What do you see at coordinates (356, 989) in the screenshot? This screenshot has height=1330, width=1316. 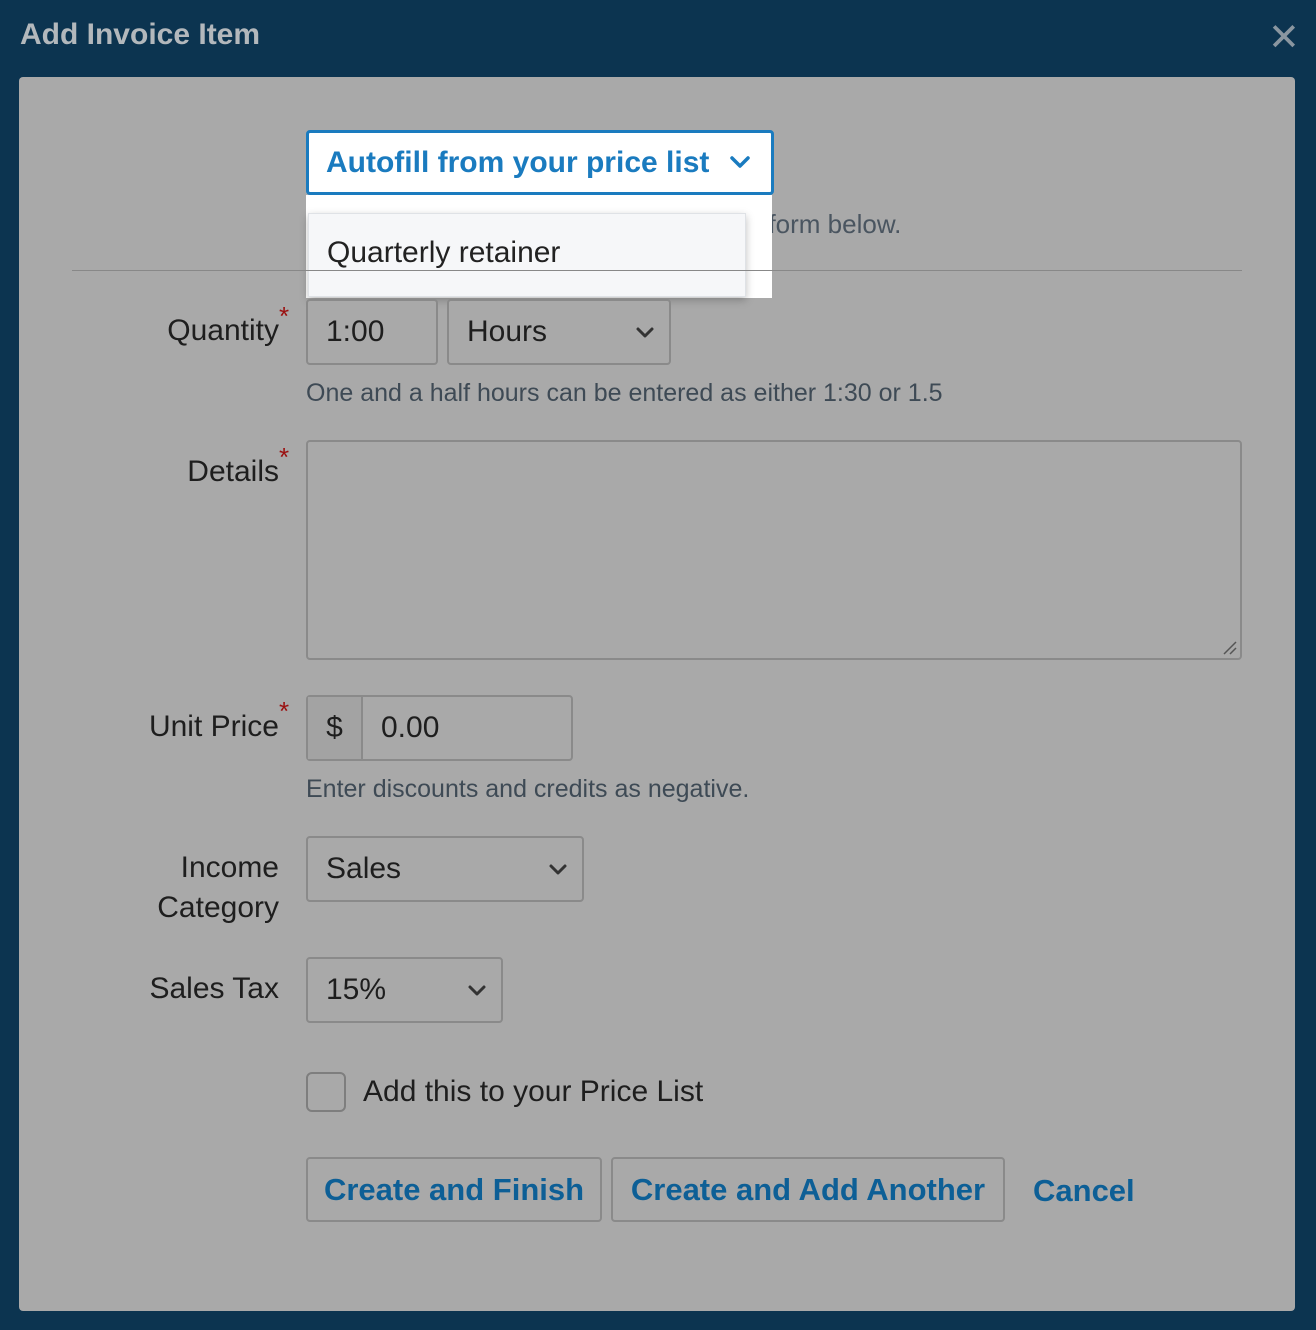 I see `sales-tax-value: 15%` at bounding box center [356, 989].